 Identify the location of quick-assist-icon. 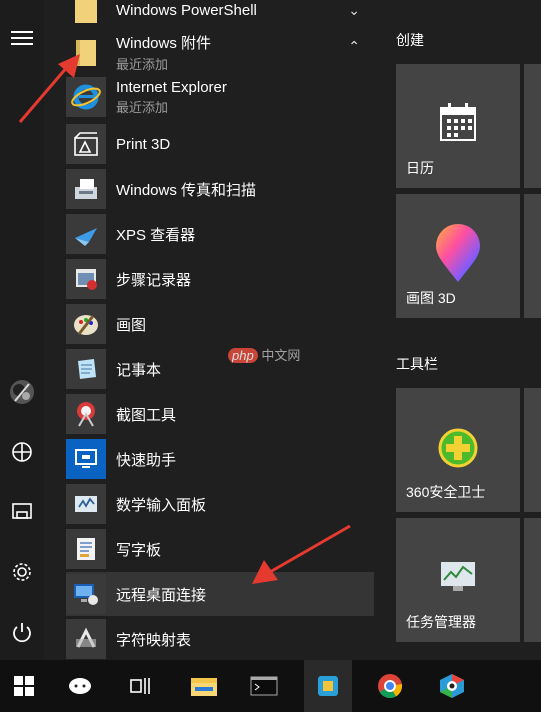
(86, 459).